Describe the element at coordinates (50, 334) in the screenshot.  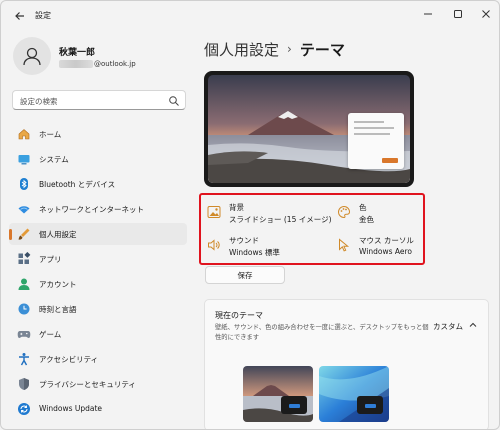
I see `sidebar-item-label: ゲーム` at that location.